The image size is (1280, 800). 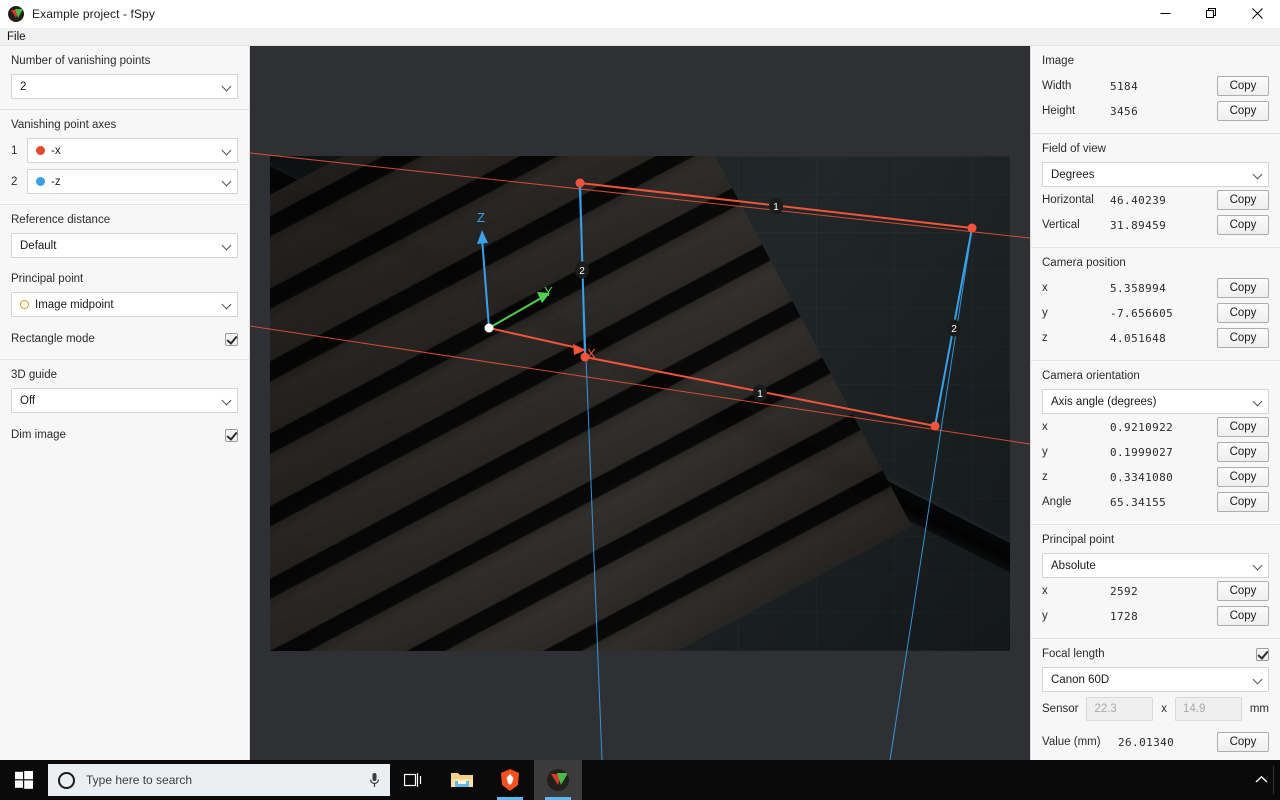 I want to click on dim-image-row: Dim image, so click(x=124, y=435).